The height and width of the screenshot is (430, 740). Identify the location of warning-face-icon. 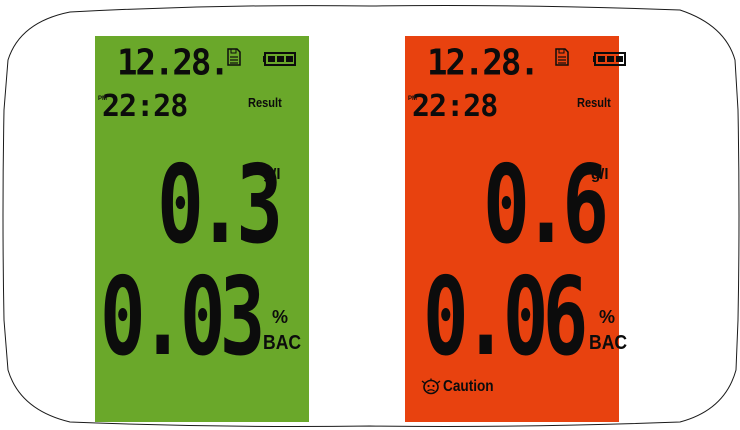
(431, 386).